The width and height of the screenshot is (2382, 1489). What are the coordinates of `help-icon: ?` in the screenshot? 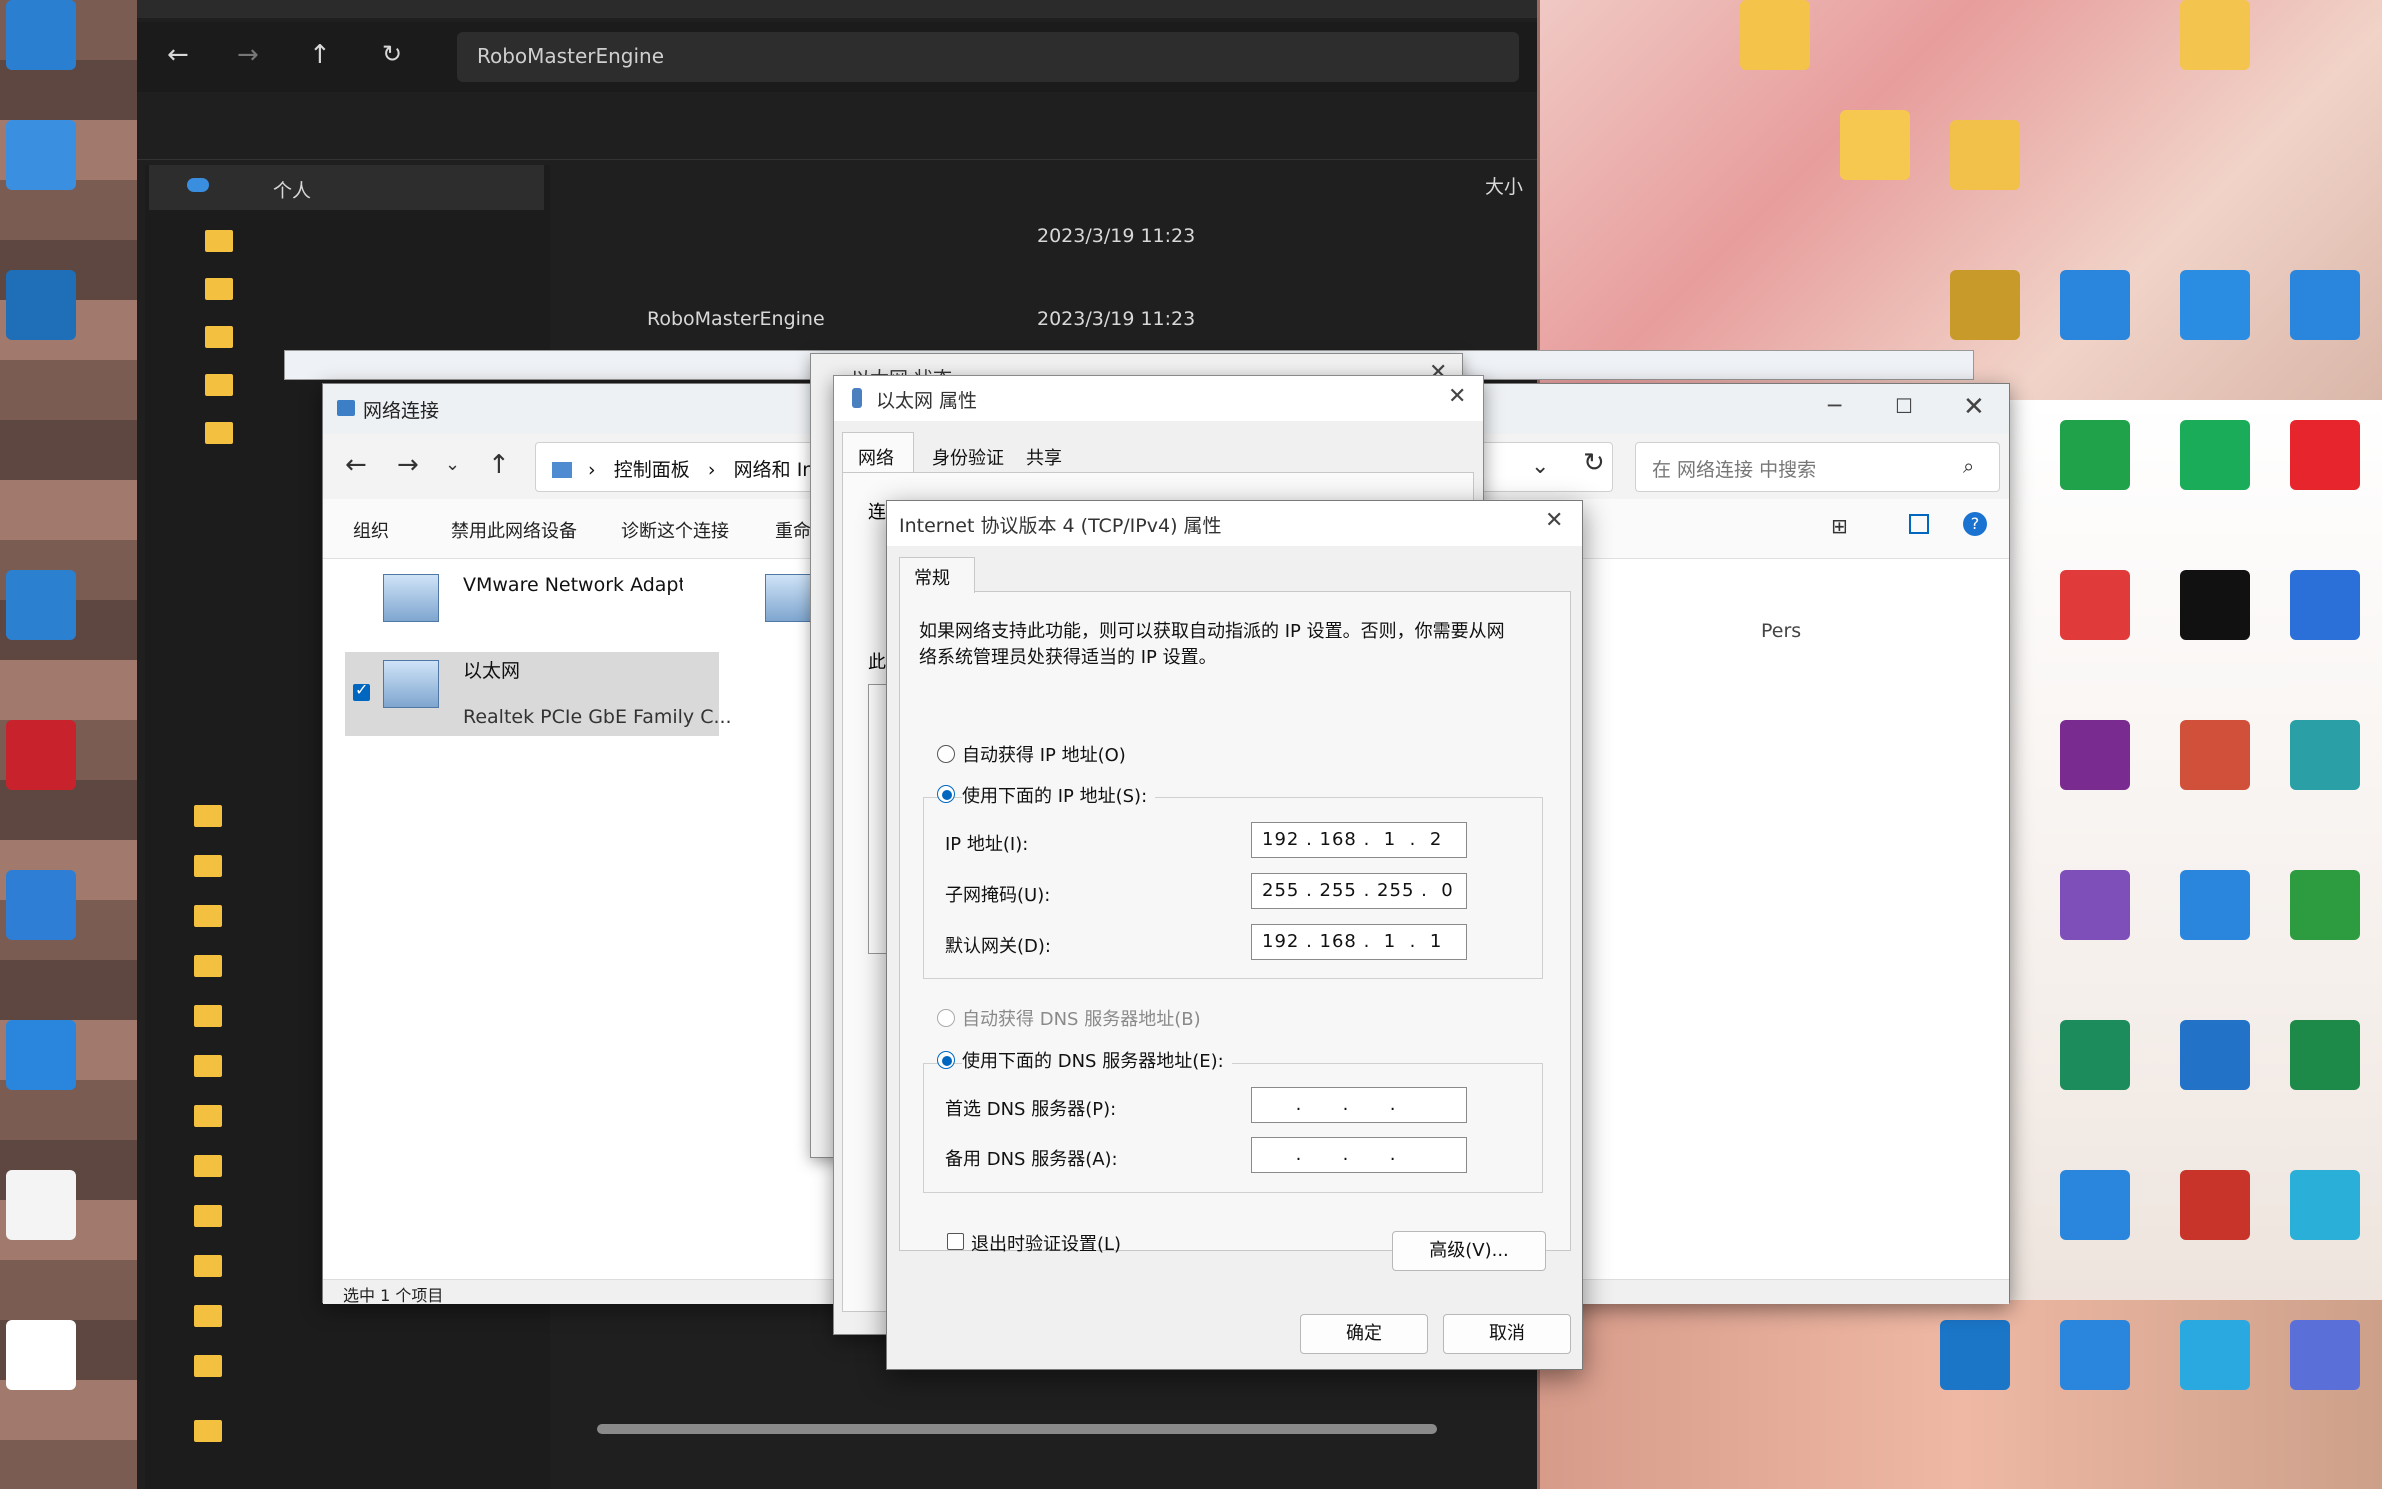 It's located at (1975, 524).